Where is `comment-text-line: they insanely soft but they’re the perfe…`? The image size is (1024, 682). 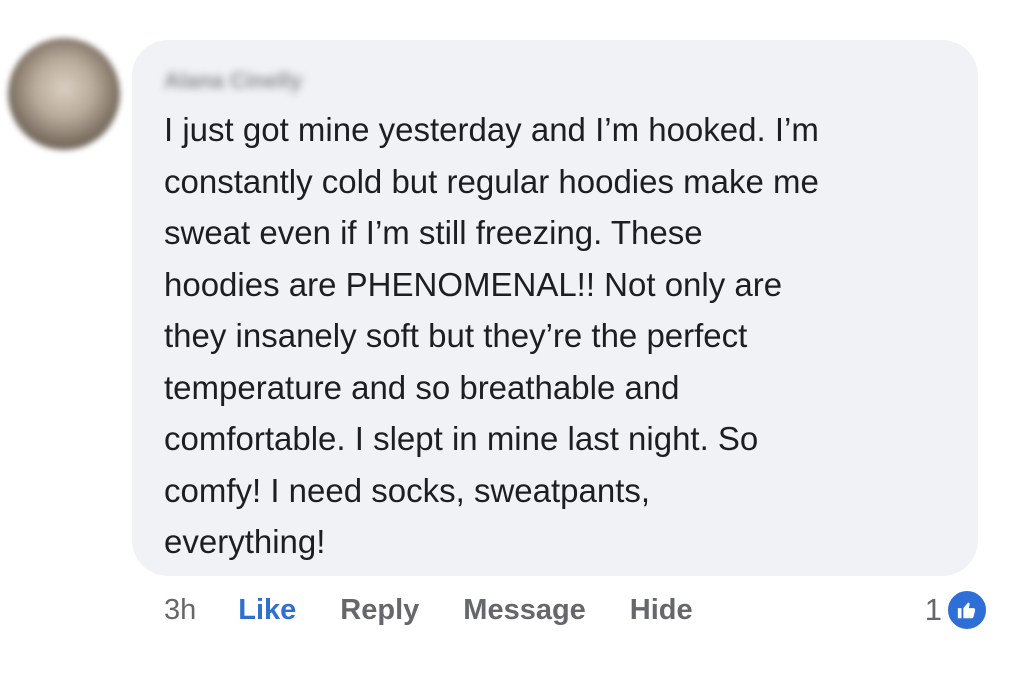 comment-text-line: they insanely soft but they’re the perfe… is located at coordinates (456, 335).